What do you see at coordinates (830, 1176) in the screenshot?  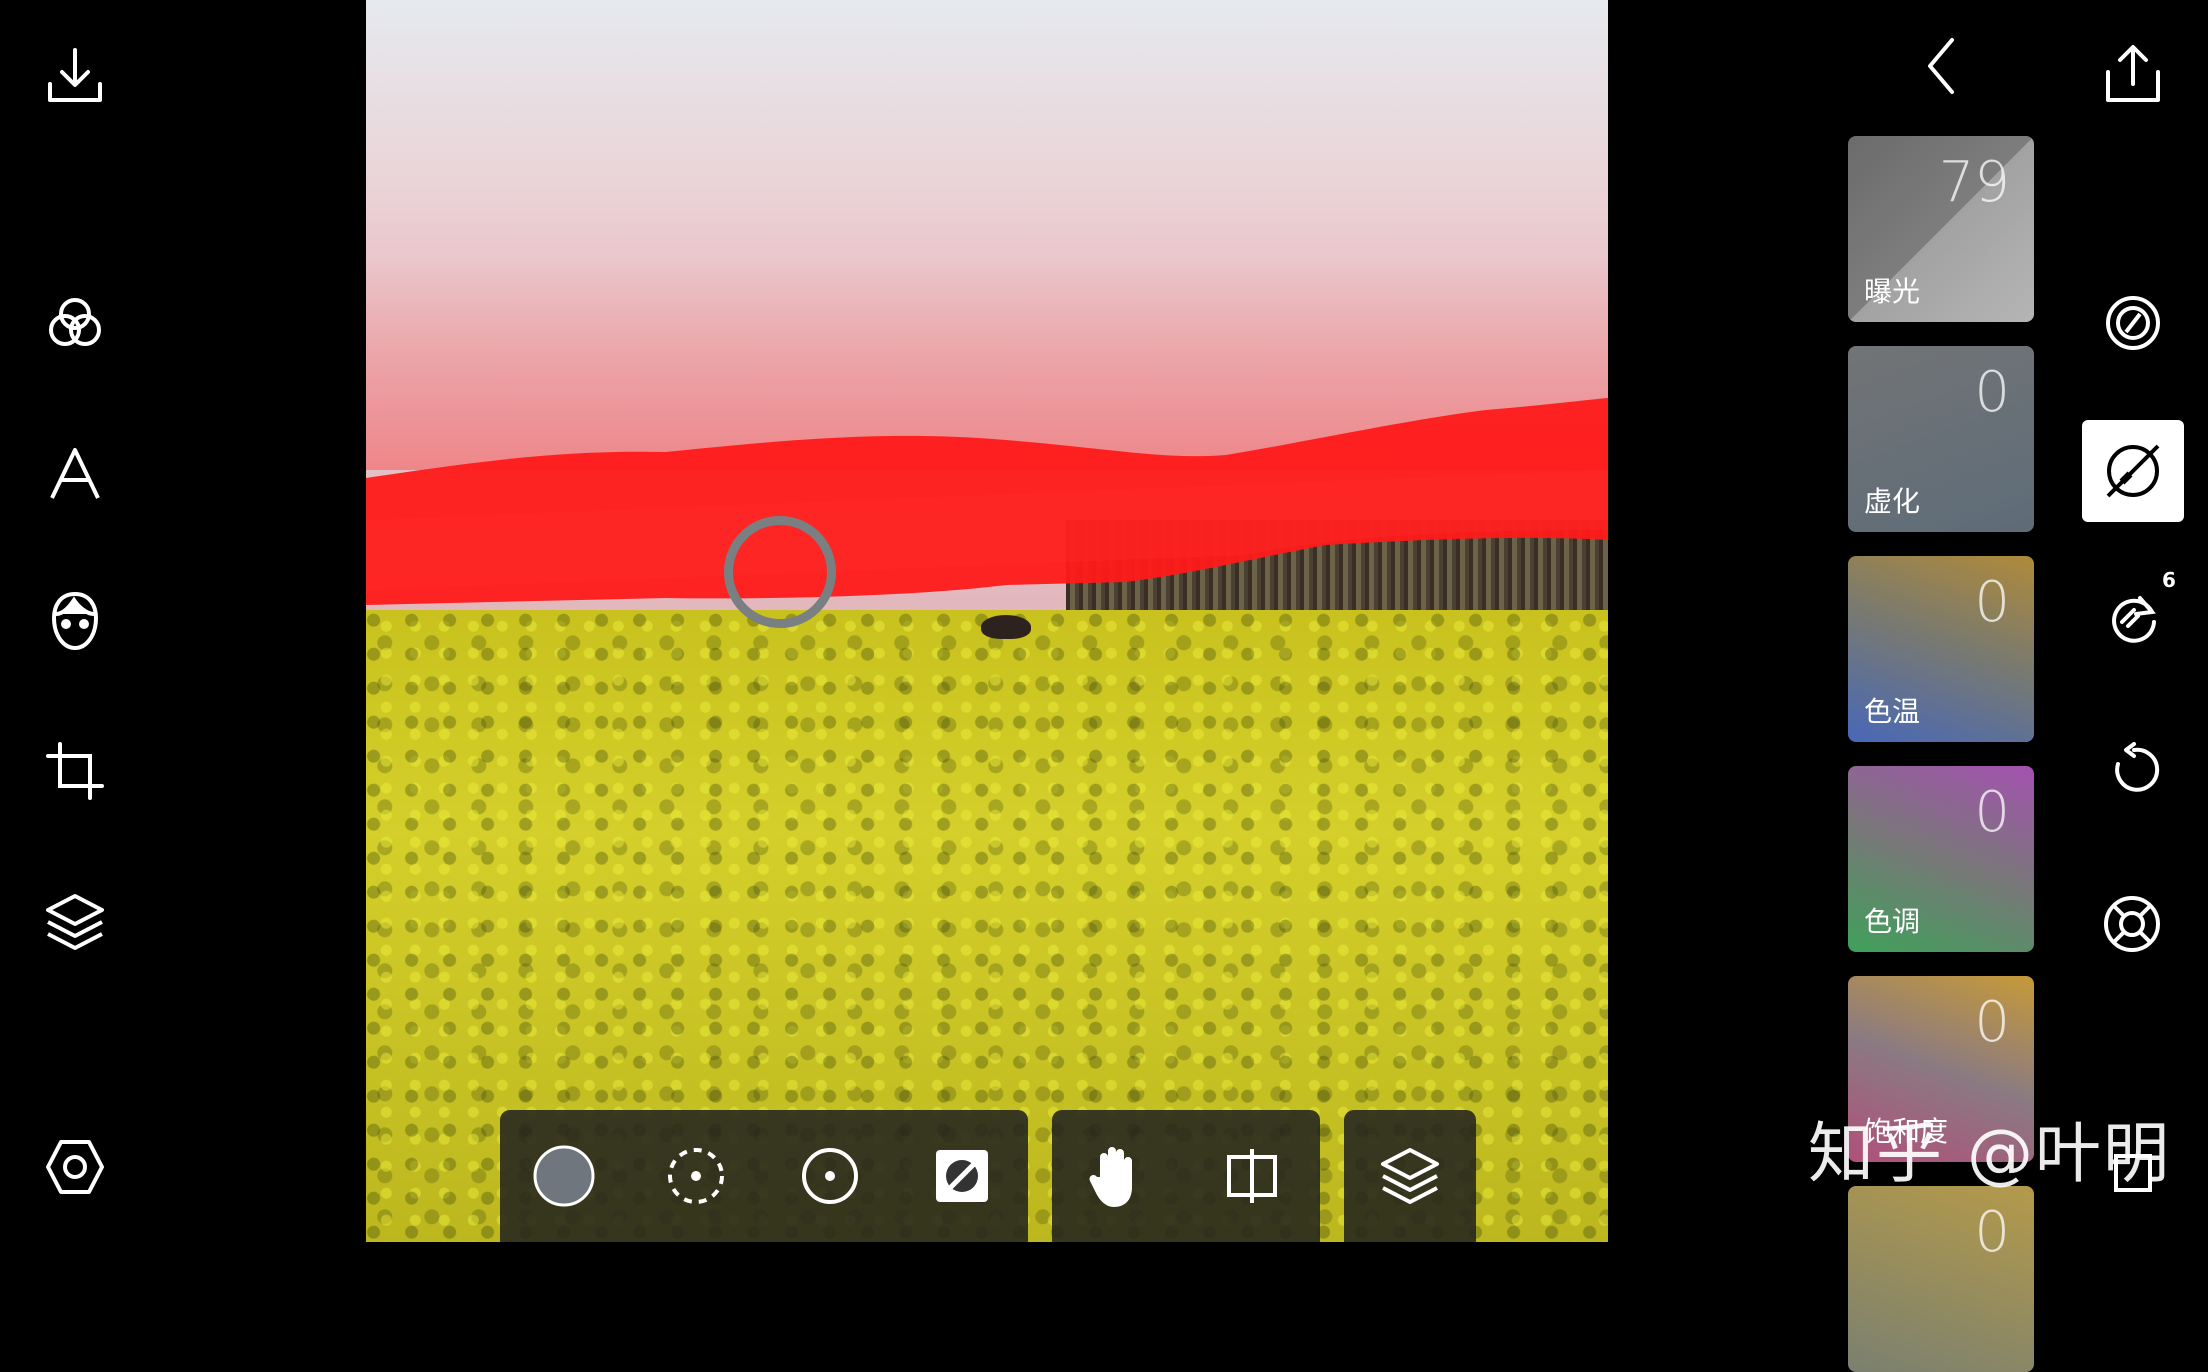 I see `radial-select-icon` at bounding box center [830, 1176].